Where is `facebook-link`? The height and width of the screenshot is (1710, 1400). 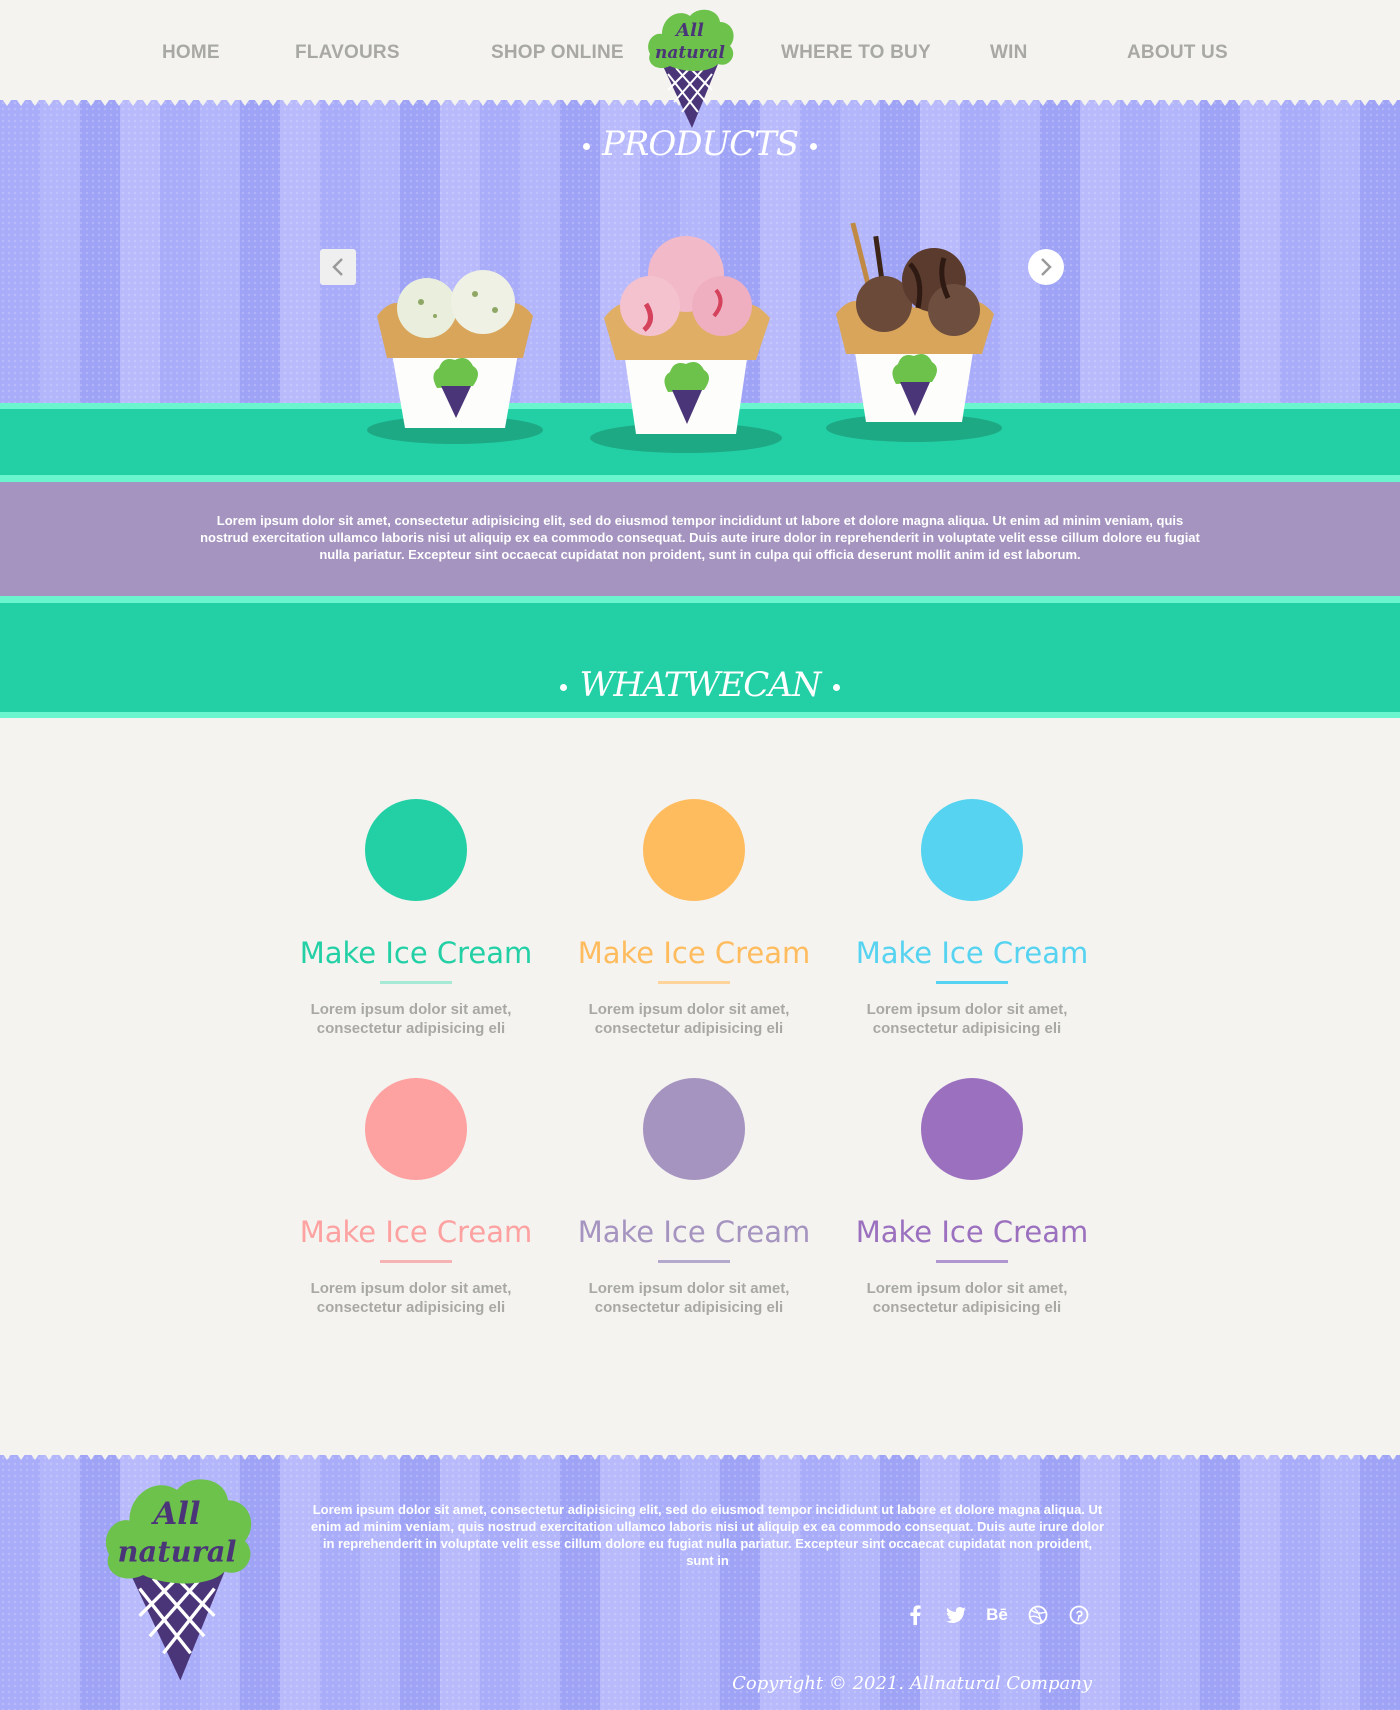 facebook-link is located at coordinates (915, 1615).